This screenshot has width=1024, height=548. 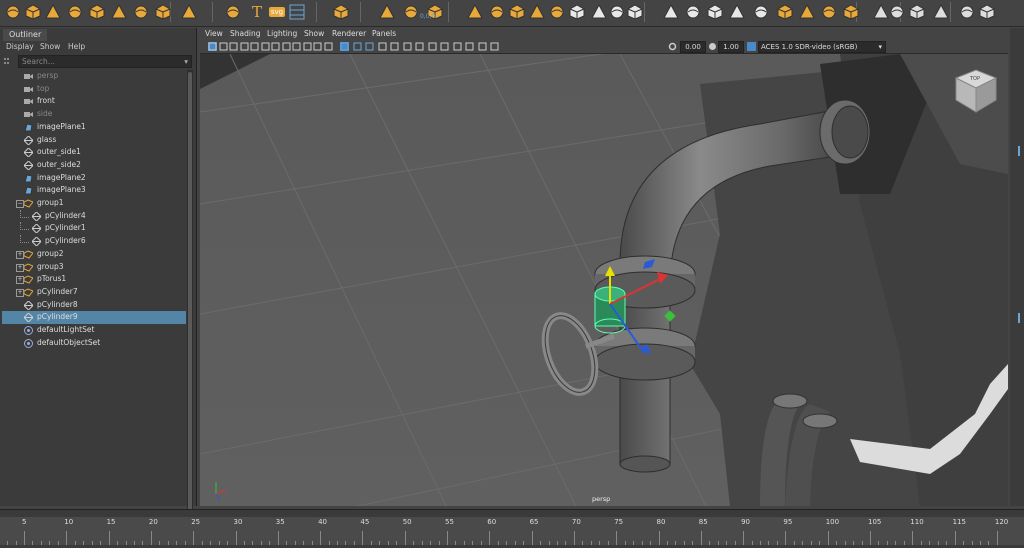 What do you see at coordinates (94, 140) in the screenshot?
I see `outliner-item: glass` at bounding box center [94, 140].